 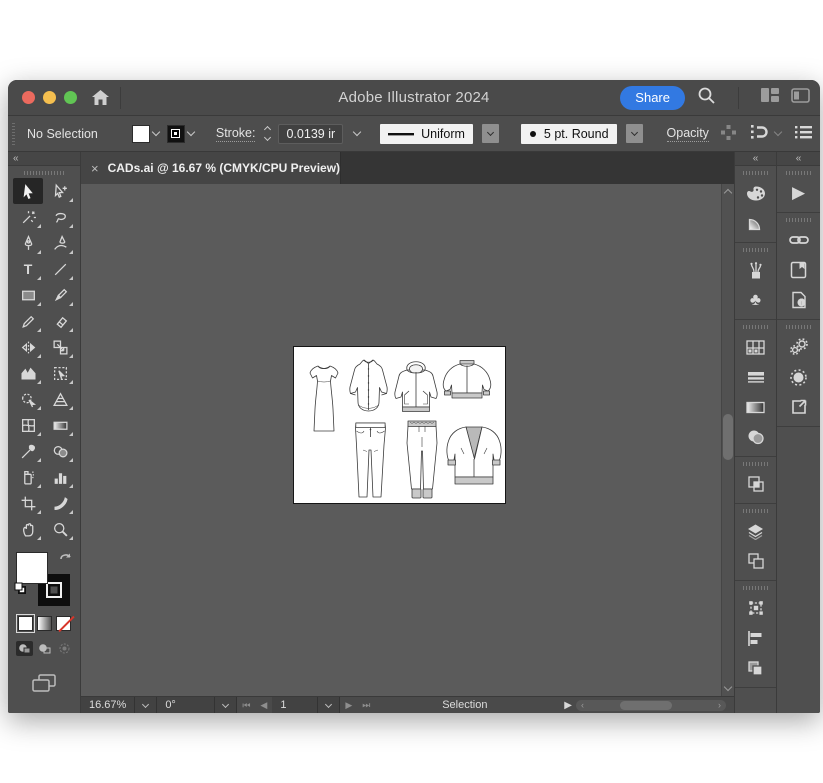 I want to click on slice-tool-icon, so click(x=60, y=503).